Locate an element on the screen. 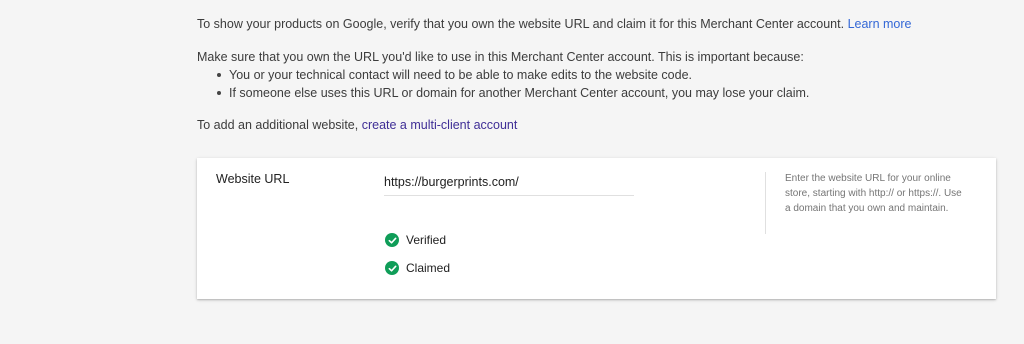 This screenshot has width=1024, height=344. help-divider is located at coordinates (765, 203).